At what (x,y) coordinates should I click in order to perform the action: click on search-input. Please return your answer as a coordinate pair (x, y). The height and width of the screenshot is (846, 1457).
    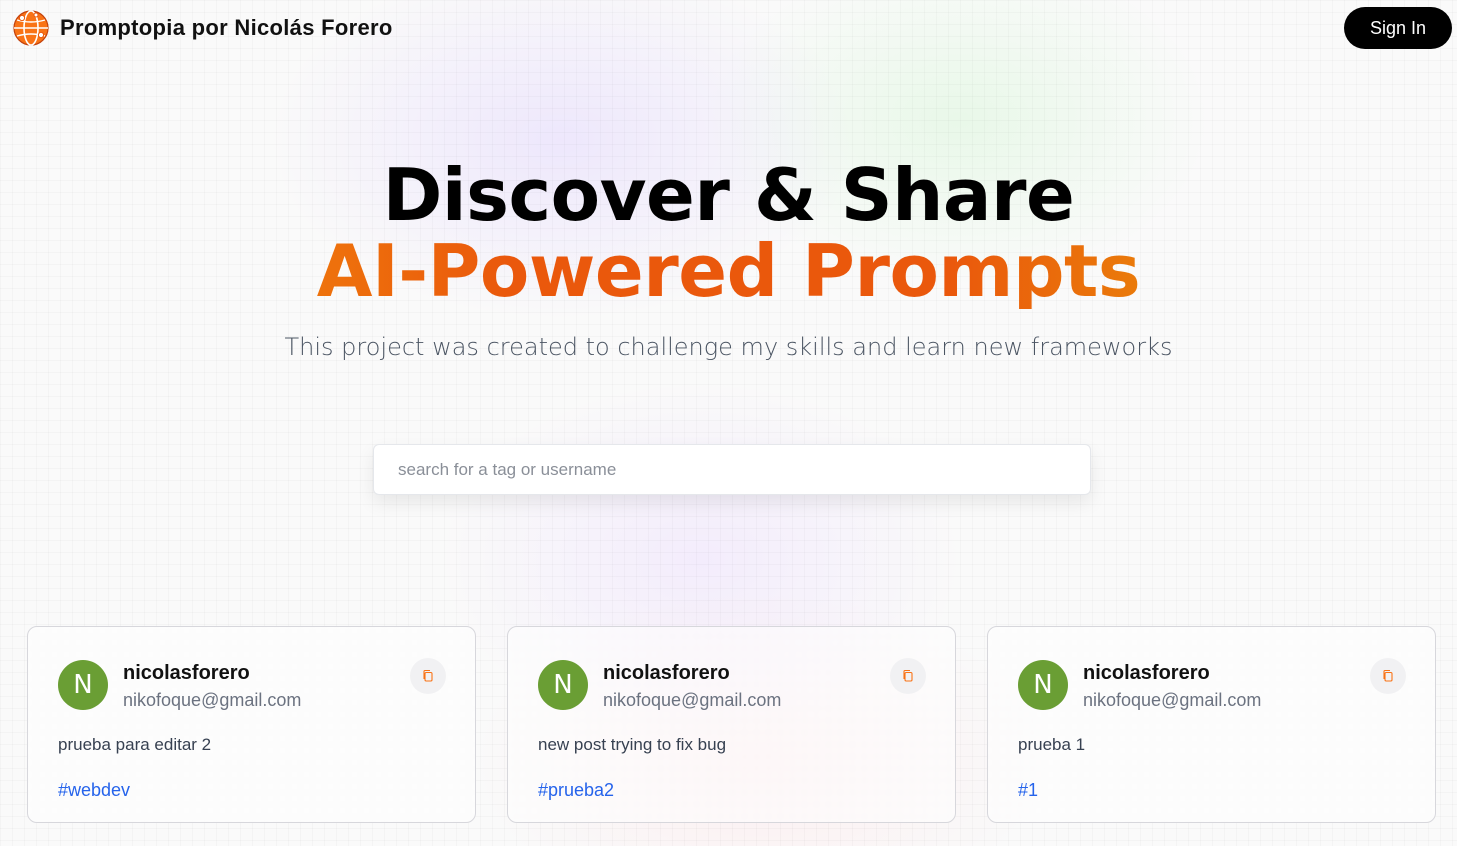
    Looking at the image, I should click on (732, 469).